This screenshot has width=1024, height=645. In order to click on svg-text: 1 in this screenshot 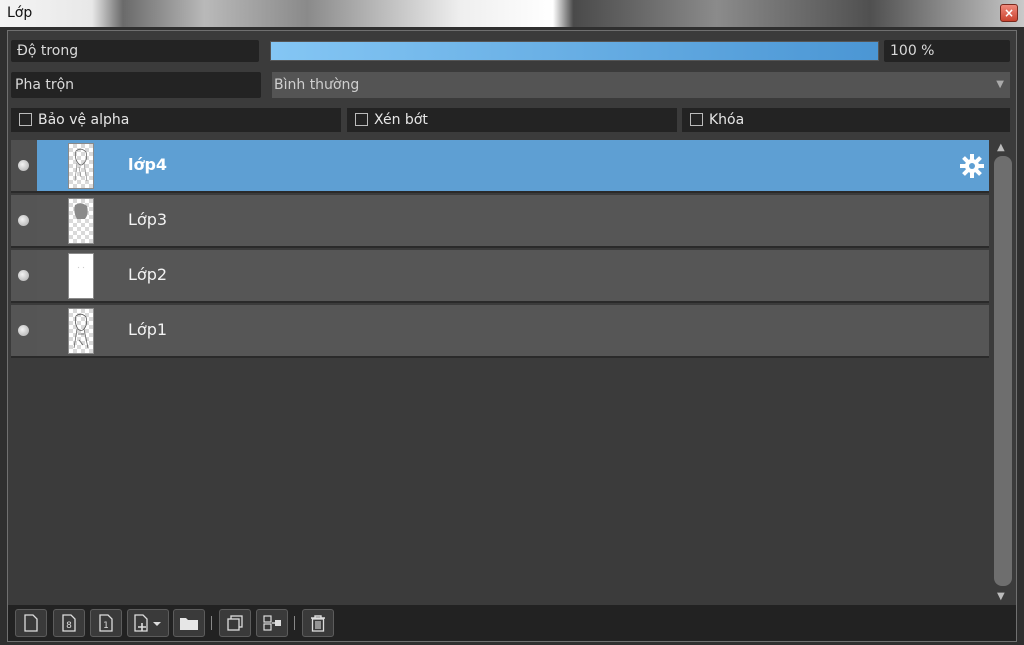, I will do `click(106, 626)`.